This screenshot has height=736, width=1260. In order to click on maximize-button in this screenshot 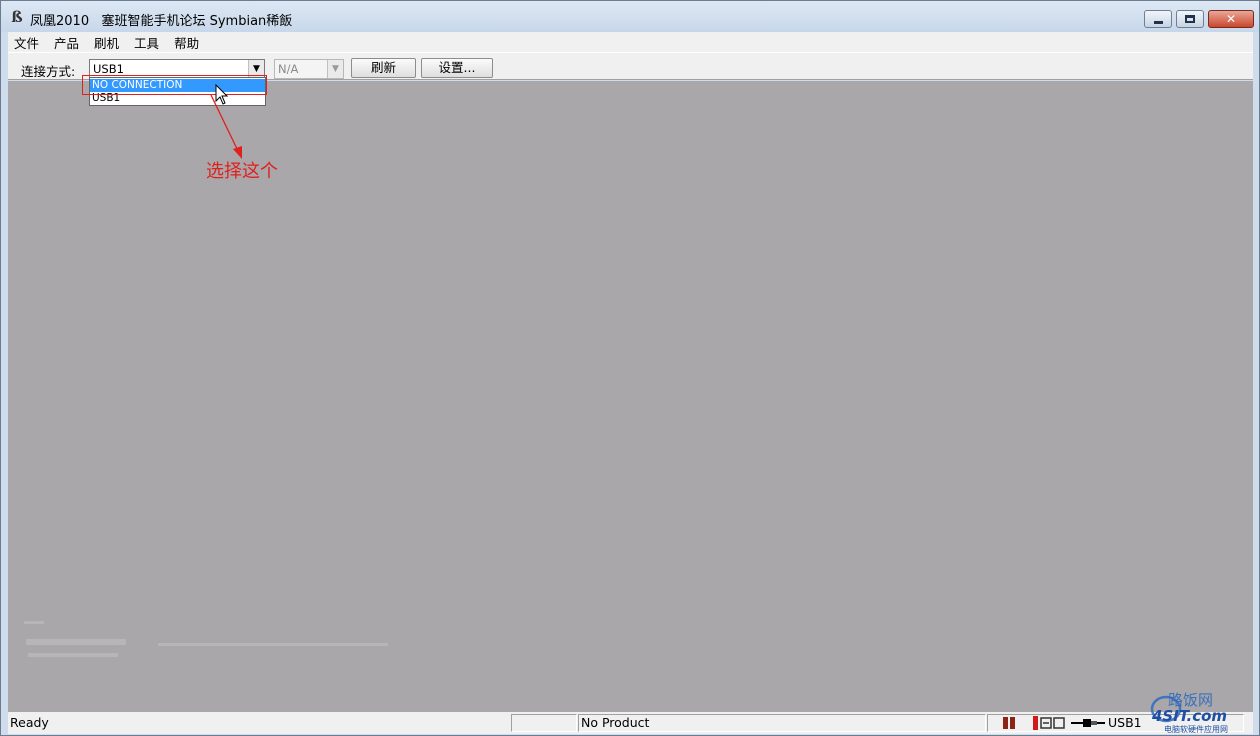, I will do `click(1190, 19)`.